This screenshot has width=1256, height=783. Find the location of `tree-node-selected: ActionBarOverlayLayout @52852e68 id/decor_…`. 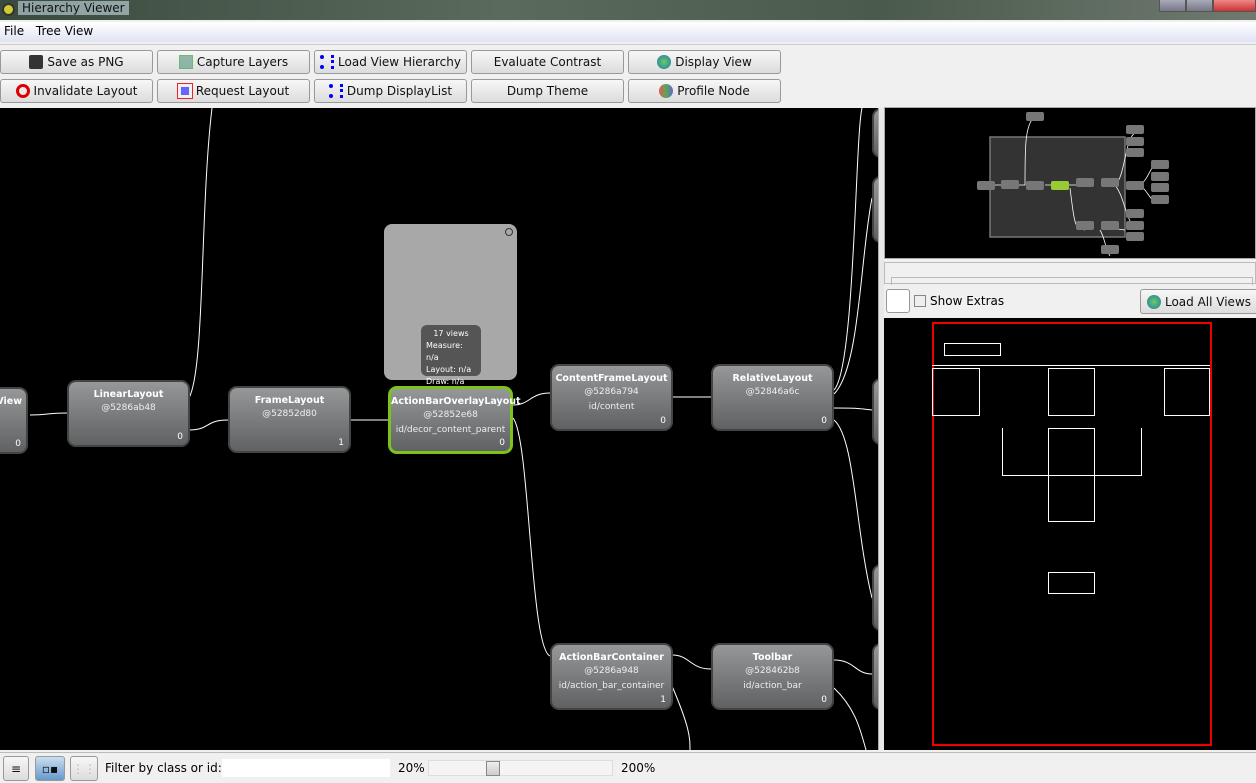

tree-node-selected: ActionBarOverlayLayout @52852e68 id/decor_… is located at coordinates (454, 420).